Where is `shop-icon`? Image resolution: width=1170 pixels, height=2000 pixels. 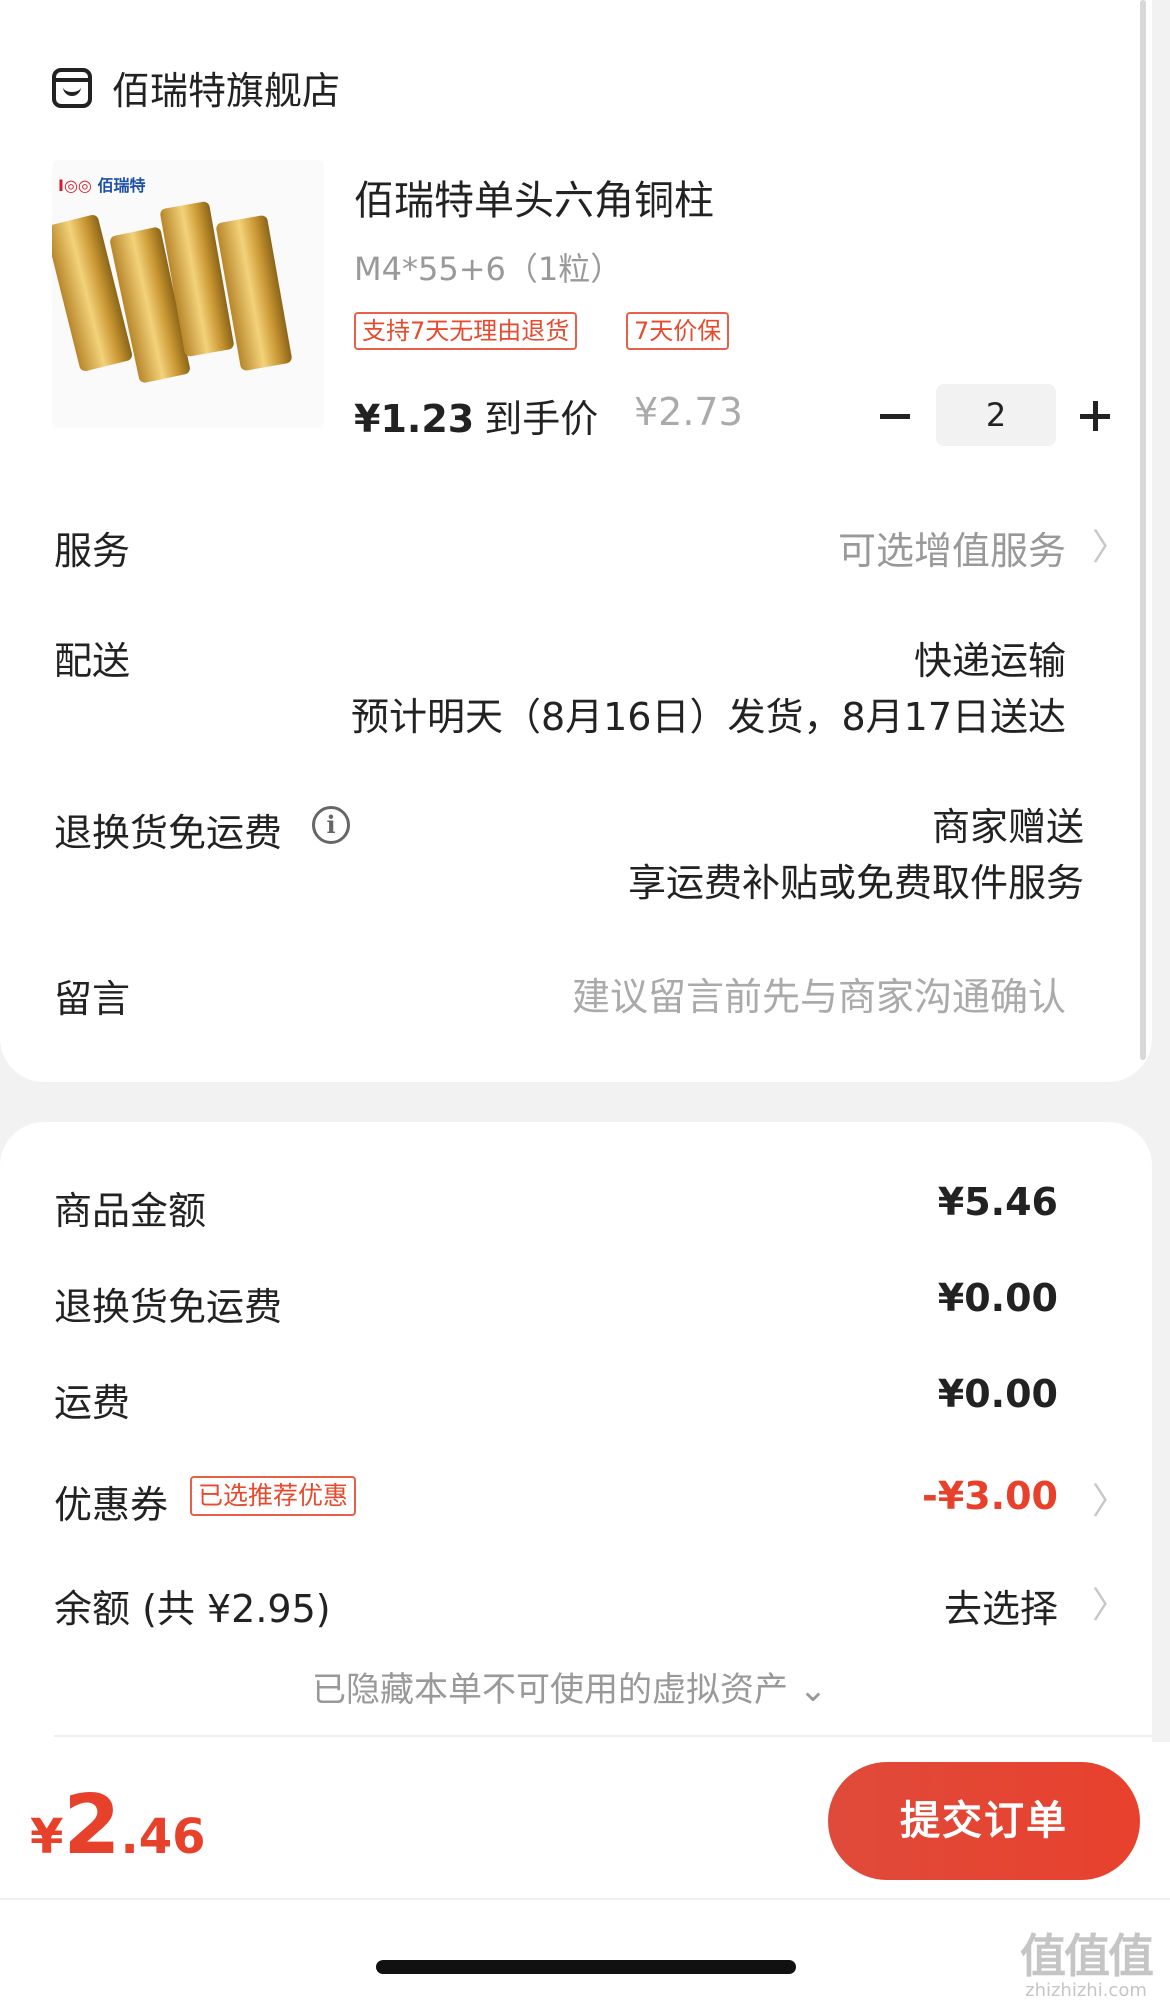 shop-icon is located at coordinates (72, 87).